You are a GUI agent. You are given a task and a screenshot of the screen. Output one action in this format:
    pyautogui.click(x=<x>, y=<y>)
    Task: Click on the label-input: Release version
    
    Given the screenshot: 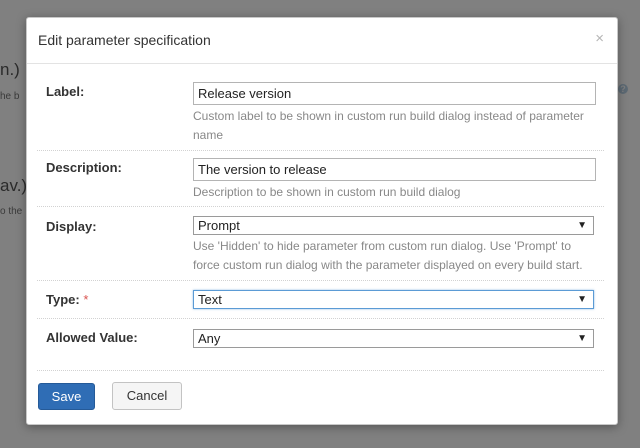 What is the action you would take?
    pyautogui.click(x=394, y=93)
    